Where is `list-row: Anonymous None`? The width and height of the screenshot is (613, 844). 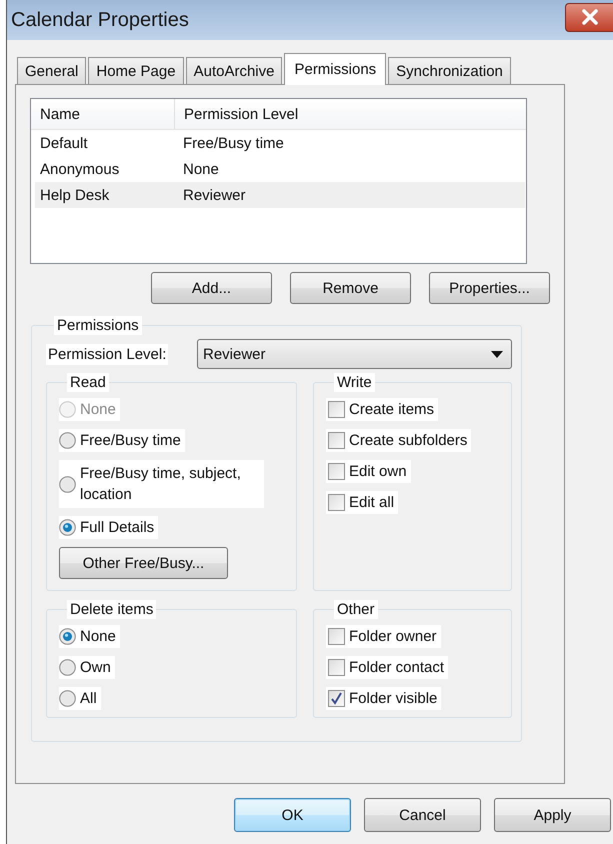
list-row: Anonymous None is located at coordinates (280, 169).